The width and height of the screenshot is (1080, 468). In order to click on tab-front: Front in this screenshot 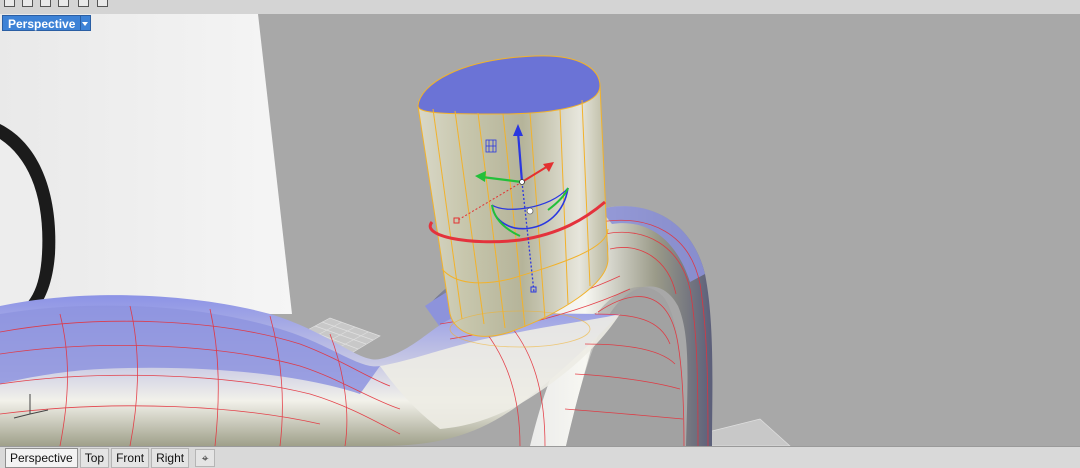, I will do `click(130, 457)`.